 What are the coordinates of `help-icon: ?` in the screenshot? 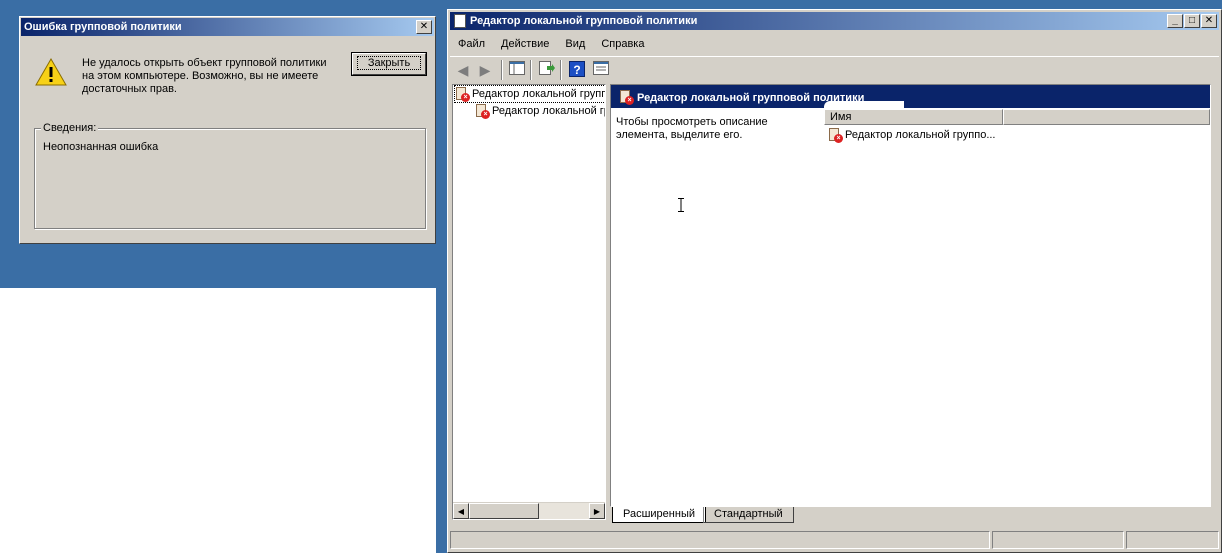 It's located at (577, 70).